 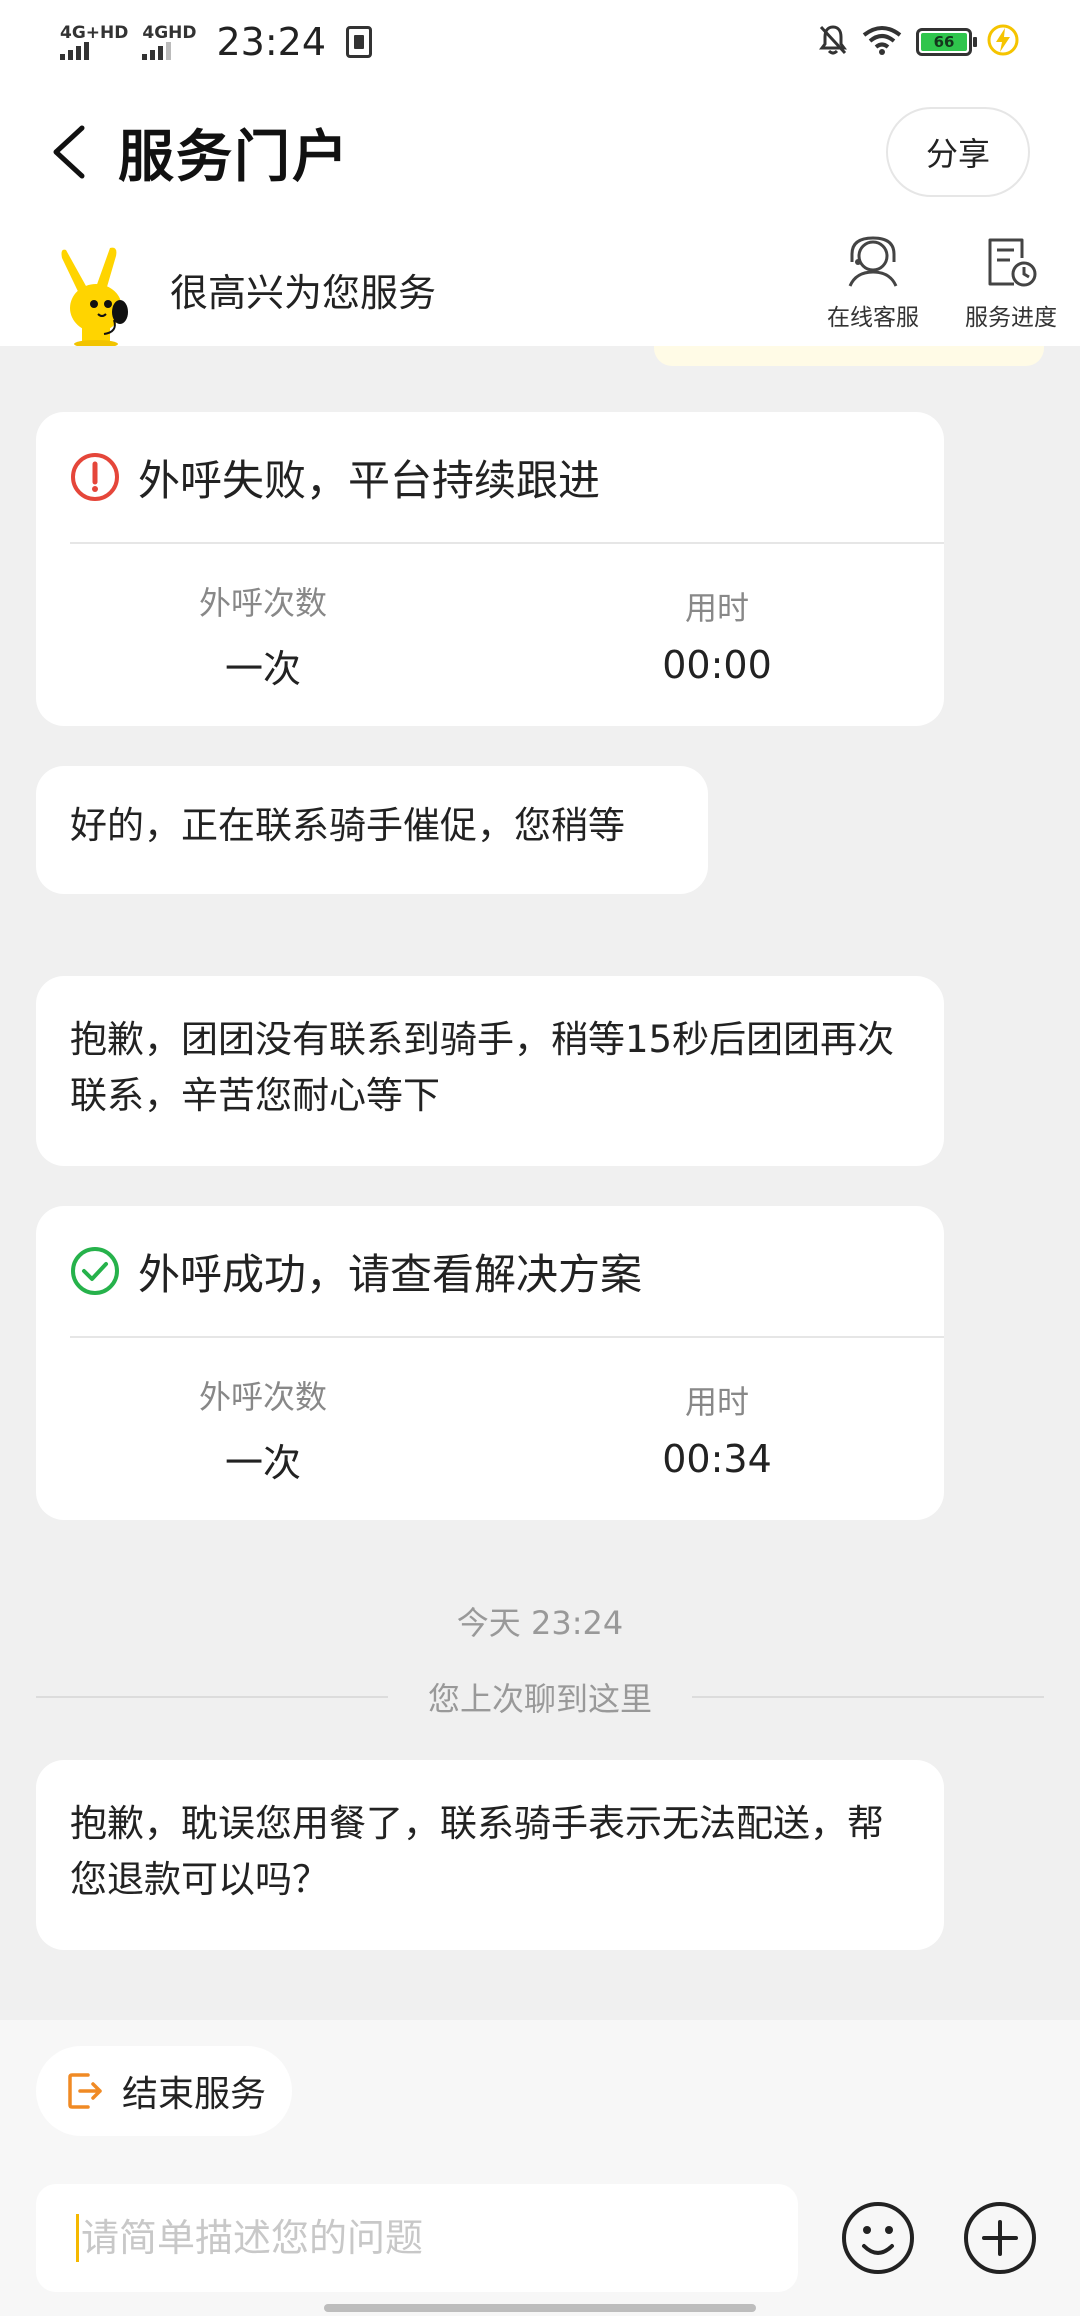 I want to click on chat-bubble: 抱歉，团团没有联系到骑手，稍等15秒后团团再次联系，辛苦您耐心等下, so click(x=490, y=1071).